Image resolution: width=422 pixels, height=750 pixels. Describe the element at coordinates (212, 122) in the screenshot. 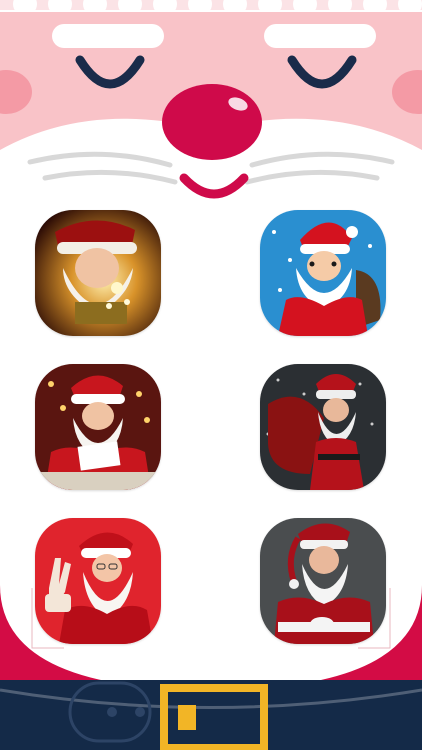

I see `round-nose-icon` at that location.